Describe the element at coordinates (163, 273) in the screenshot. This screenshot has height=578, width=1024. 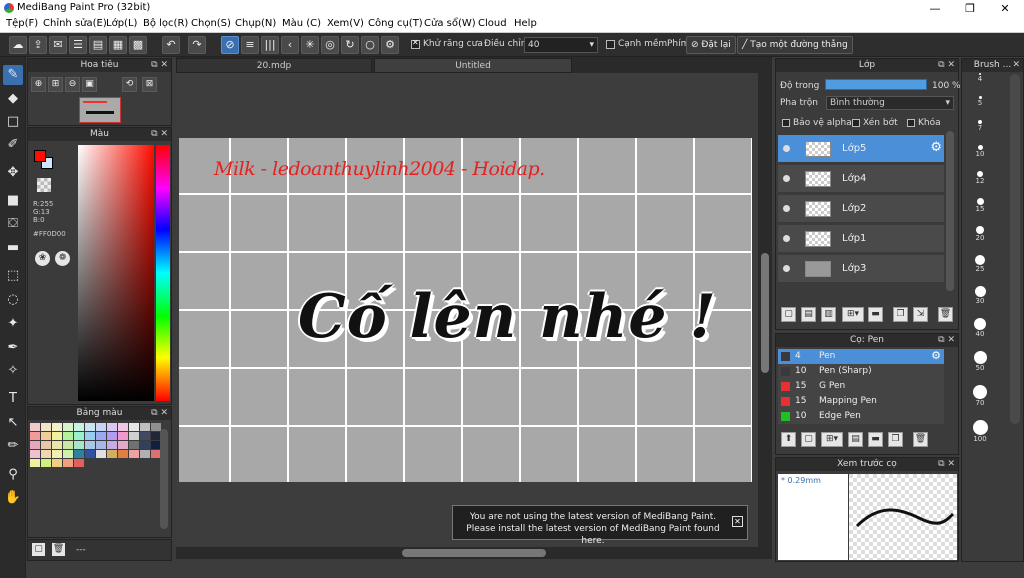
I see `hue-slider` at that location.